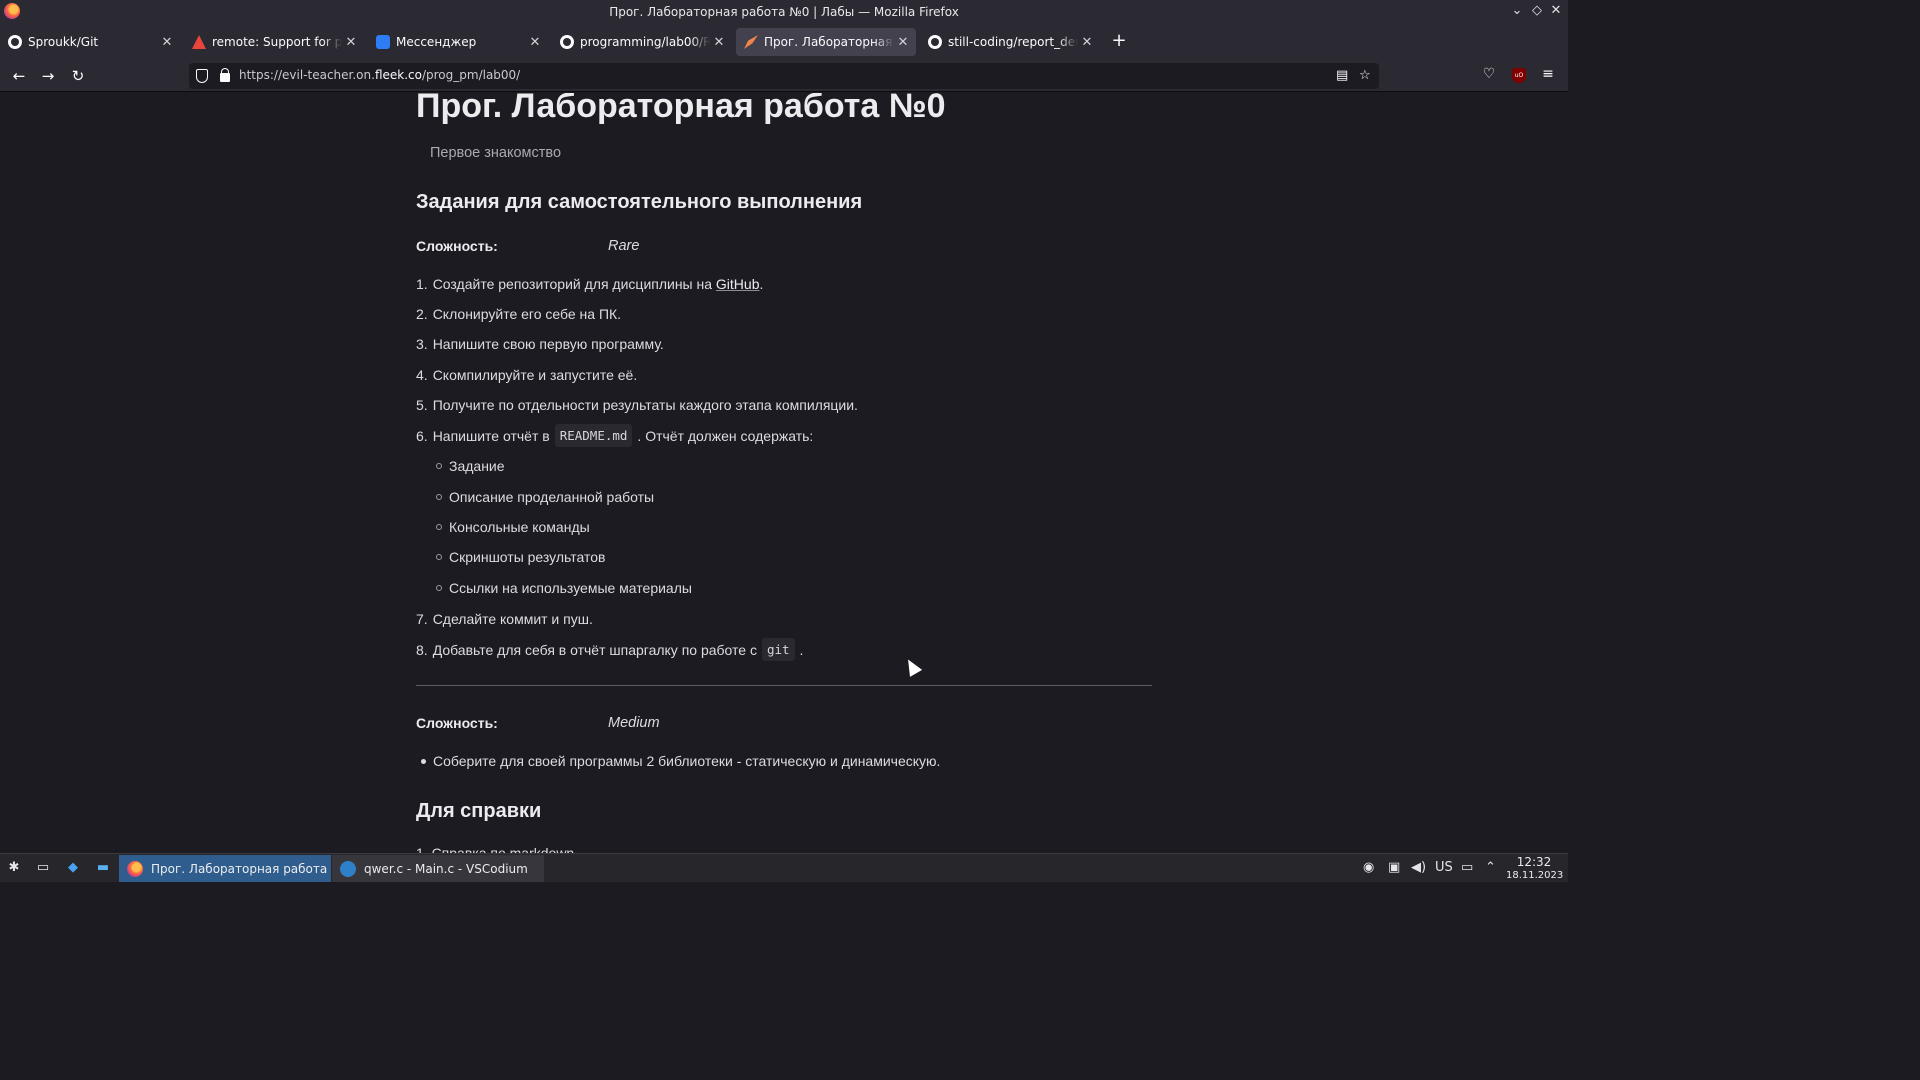  What do you see at coordinates (1537, 10) in the screenshot?
I see `maximize-icon: ◇` at bounding box center [1537, 10].